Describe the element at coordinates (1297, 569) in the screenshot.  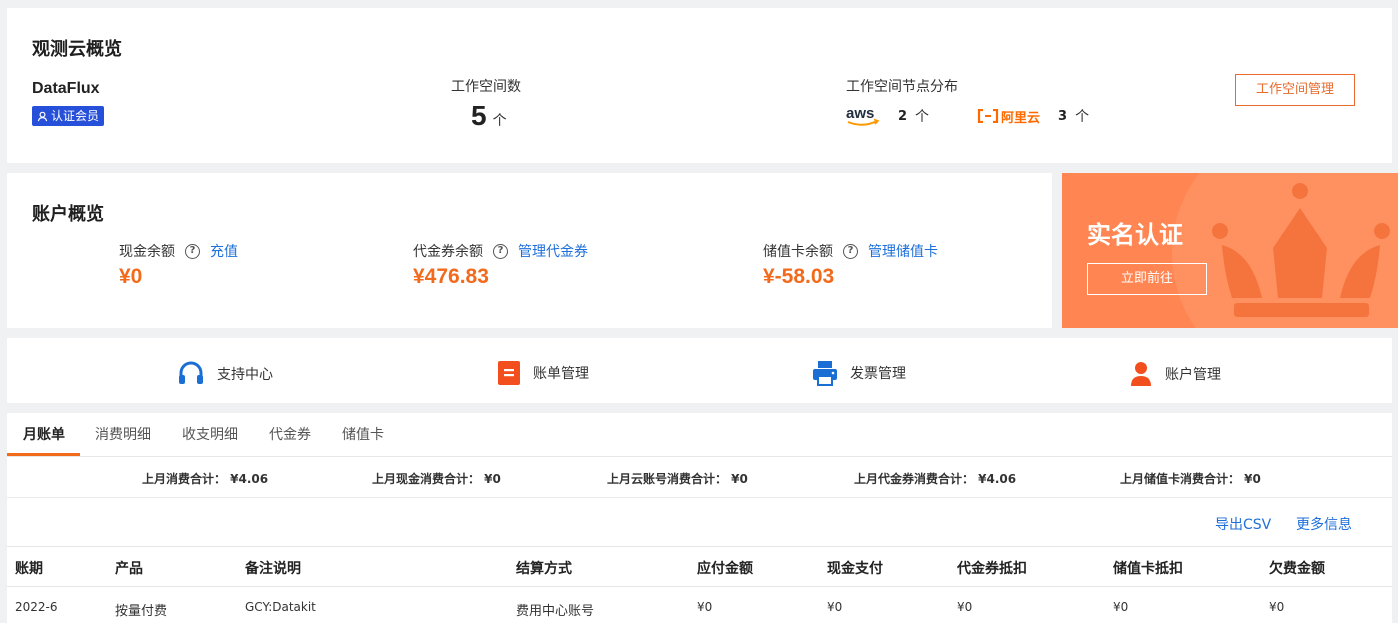
I see `col-arrears: 欠费金额` at that location.